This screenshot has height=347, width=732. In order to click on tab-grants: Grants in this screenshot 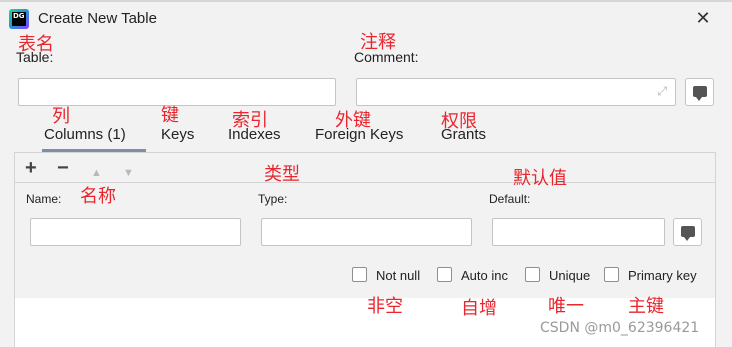, I will do `click(463, 134)`.